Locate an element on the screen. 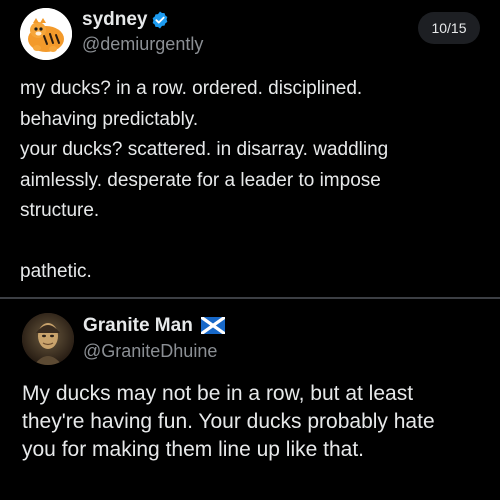  author-handle: @GraniteDhuine is located at coordinates (150, 351).